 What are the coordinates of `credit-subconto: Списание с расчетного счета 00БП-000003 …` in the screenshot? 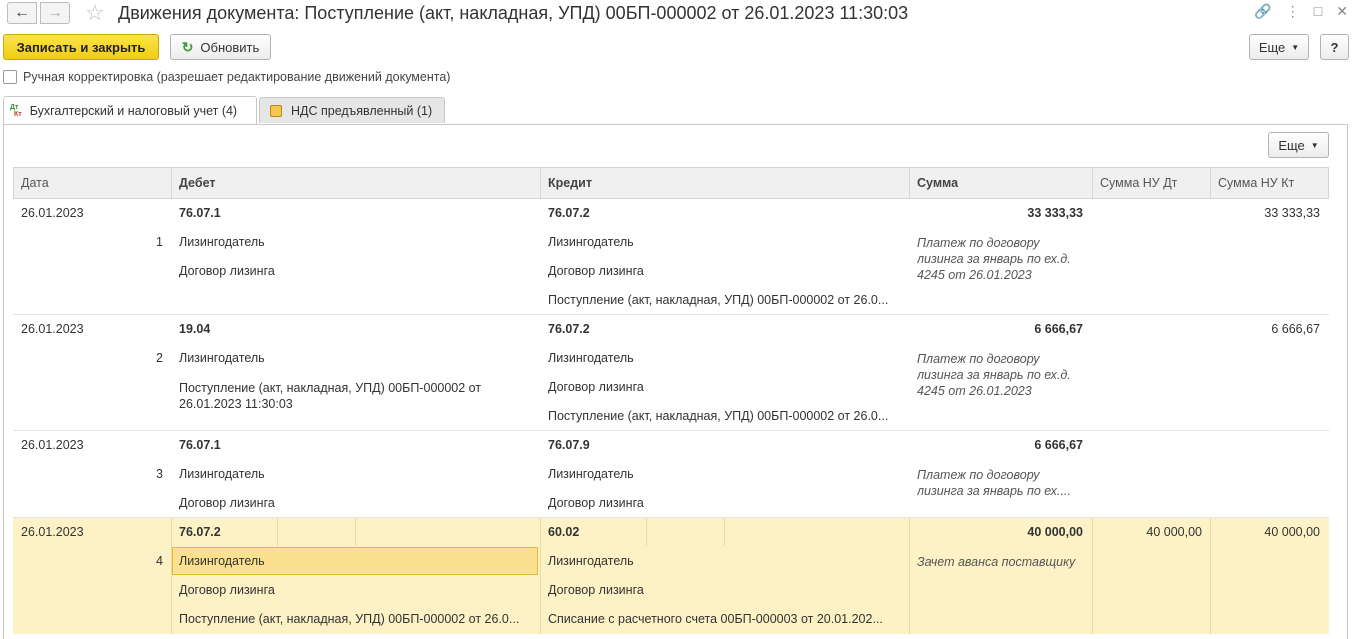 It's located at (715, 619).